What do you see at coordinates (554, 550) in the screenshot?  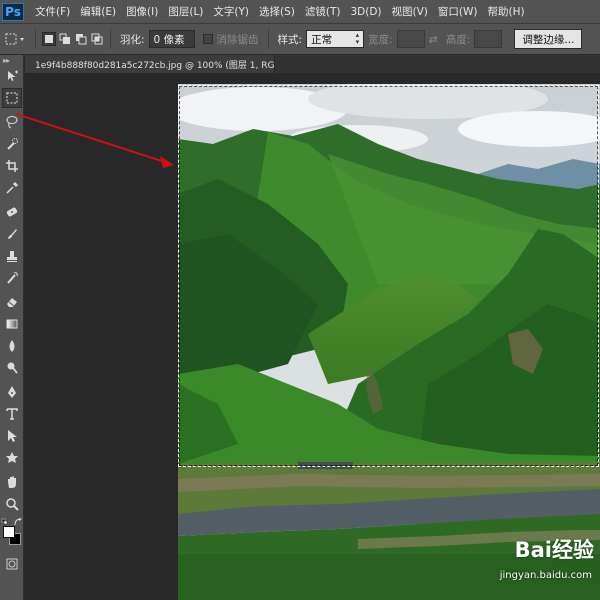 I see `watermark-logo: Bai经验` at bounding box center [554, 550].